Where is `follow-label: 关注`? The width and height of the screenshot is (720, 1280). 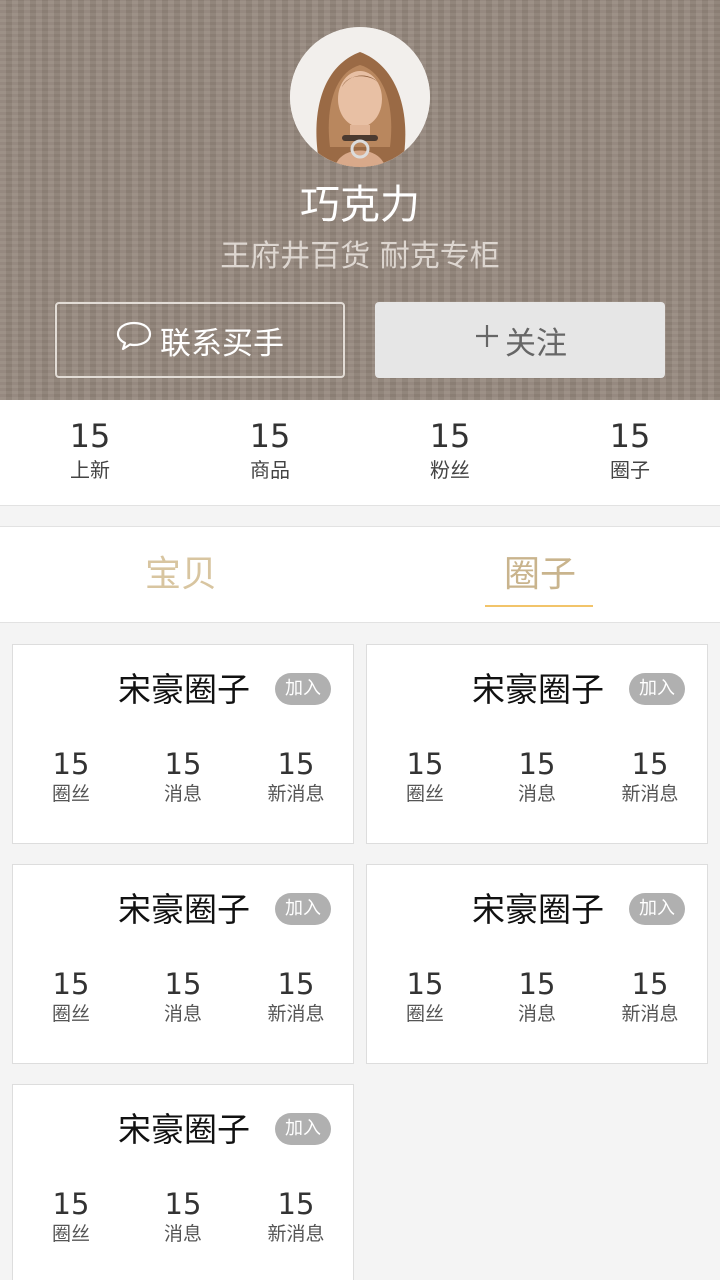 follow-label: 关注 is located at coordinates (536, 343).